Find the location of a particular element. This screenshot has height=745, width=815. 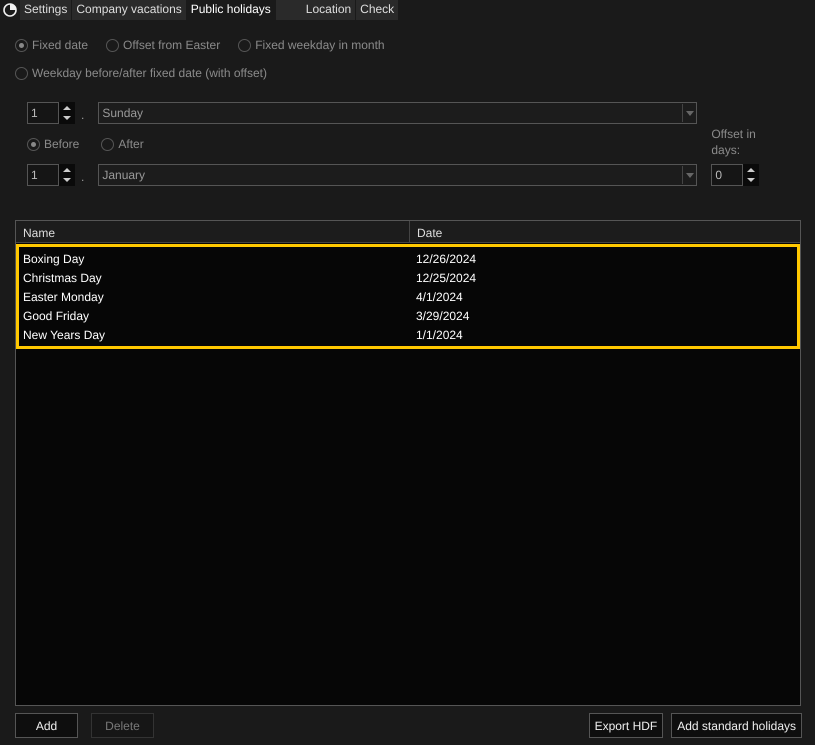

radio-label: After is located at coordinates (131, 144).